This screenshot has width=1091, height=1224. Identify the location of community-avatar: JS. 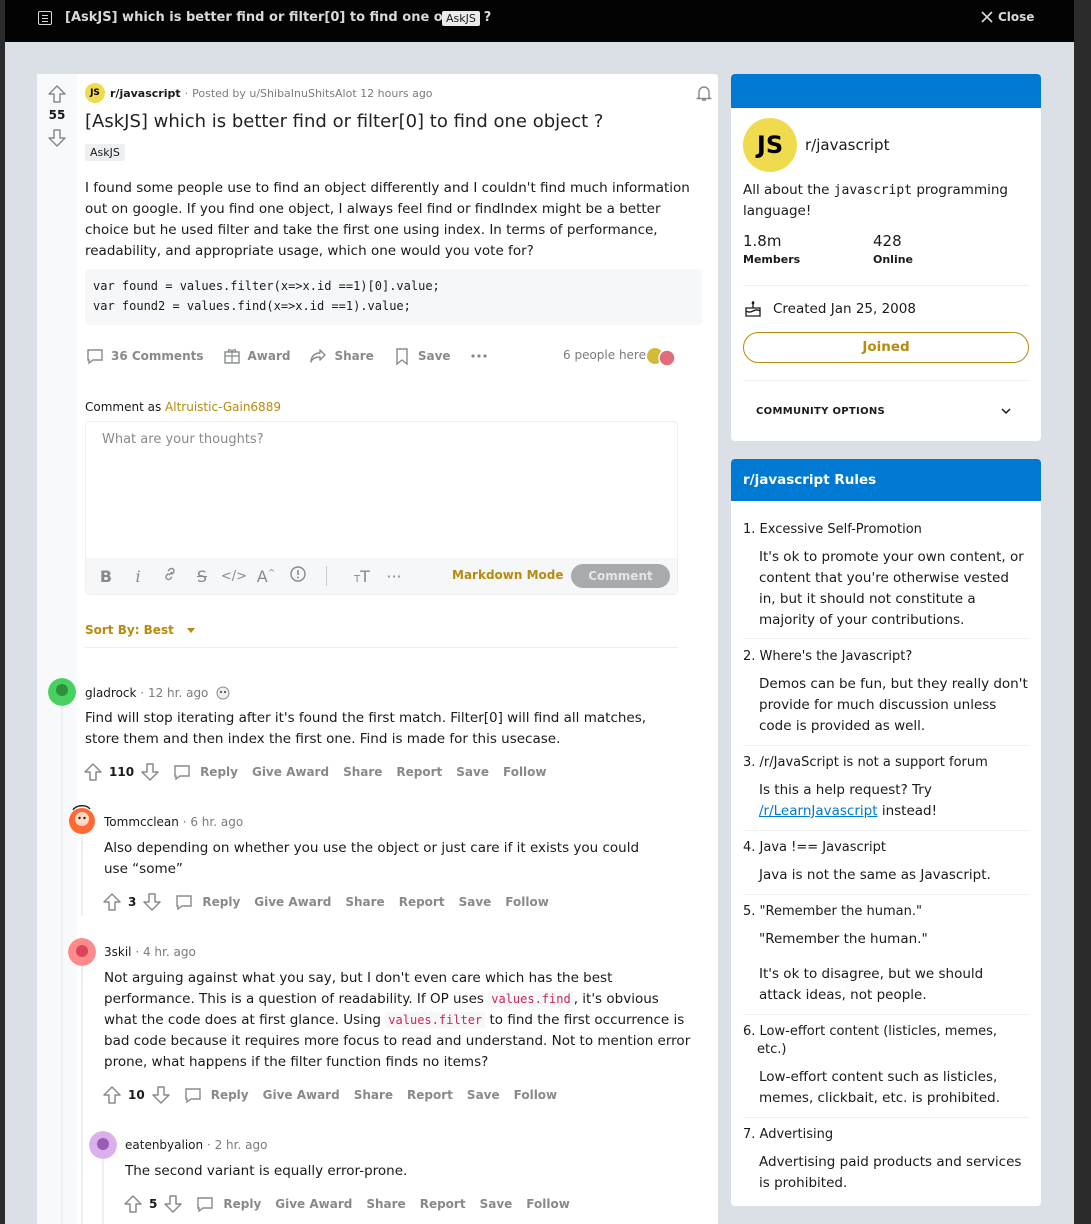
(770, 145).